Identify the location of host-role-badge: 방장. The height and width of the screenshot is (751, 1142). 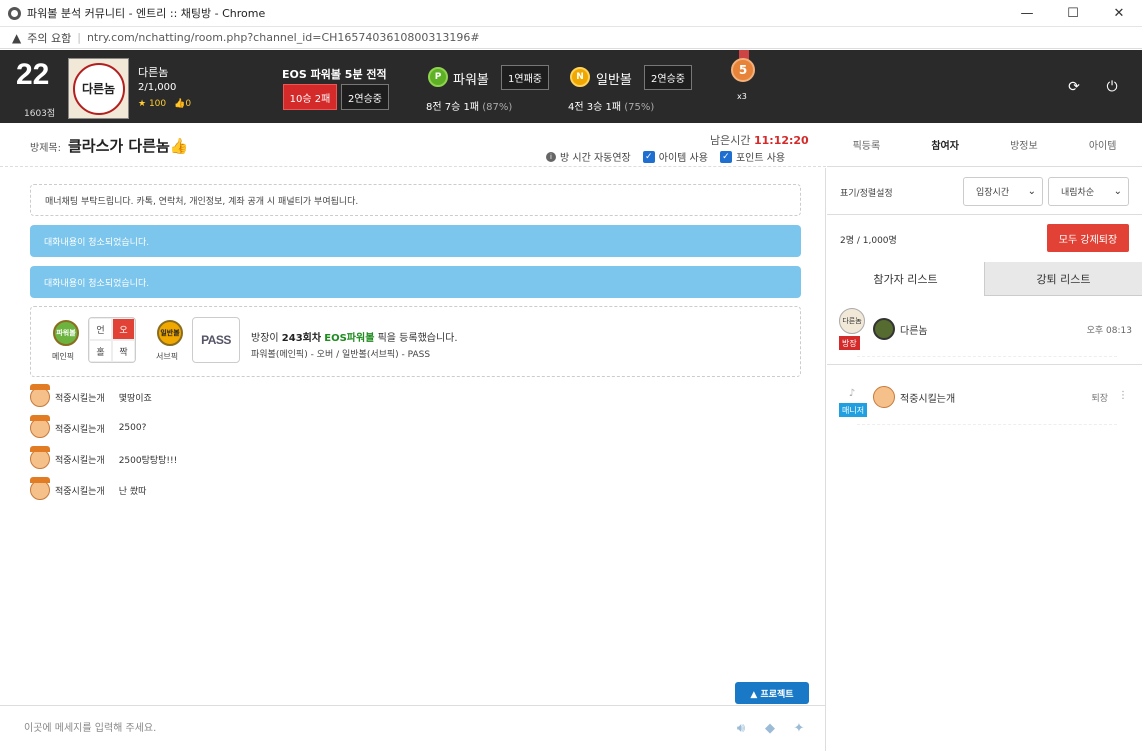
(849, 343).